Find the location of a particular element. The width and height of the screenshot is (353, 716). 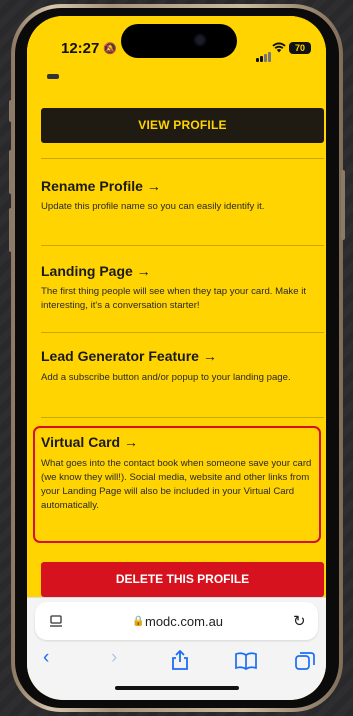

silent-switch is located at coordinates (11, 111).